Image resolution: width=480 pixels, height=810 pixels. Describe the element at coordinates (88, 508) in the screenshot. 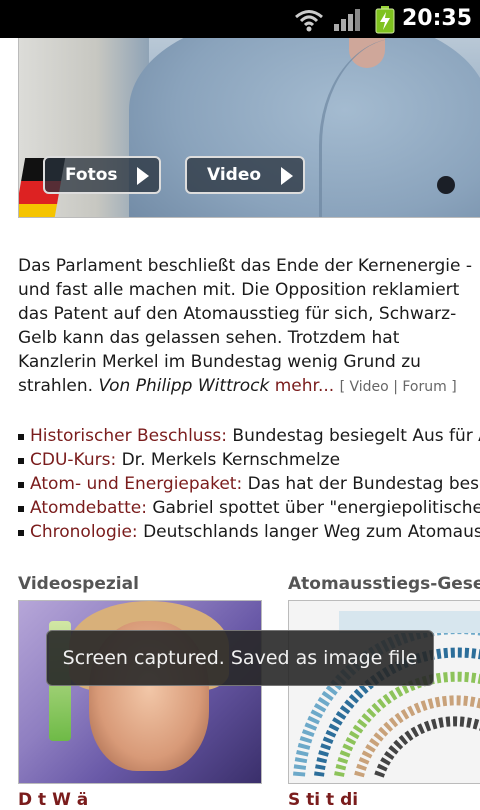

I see `related-link-keyword: Atomdebatte:` at that location.